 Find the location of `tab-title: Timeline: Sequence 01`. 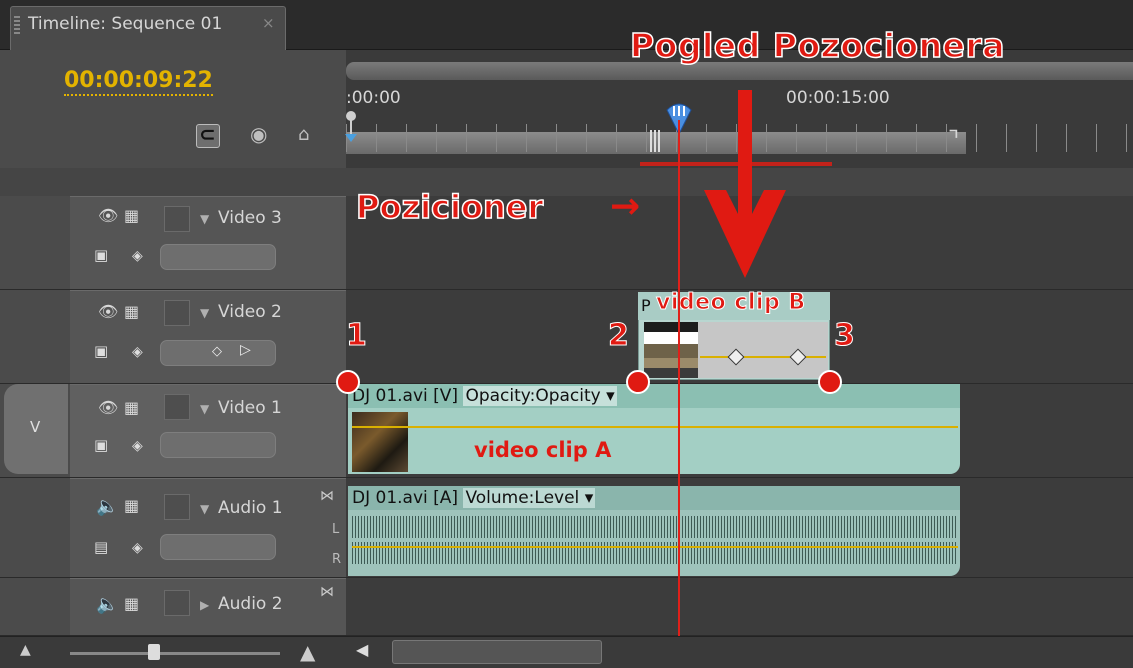

tab-title: Timeline: Sequence 01 is located at coordinates (125, 24).